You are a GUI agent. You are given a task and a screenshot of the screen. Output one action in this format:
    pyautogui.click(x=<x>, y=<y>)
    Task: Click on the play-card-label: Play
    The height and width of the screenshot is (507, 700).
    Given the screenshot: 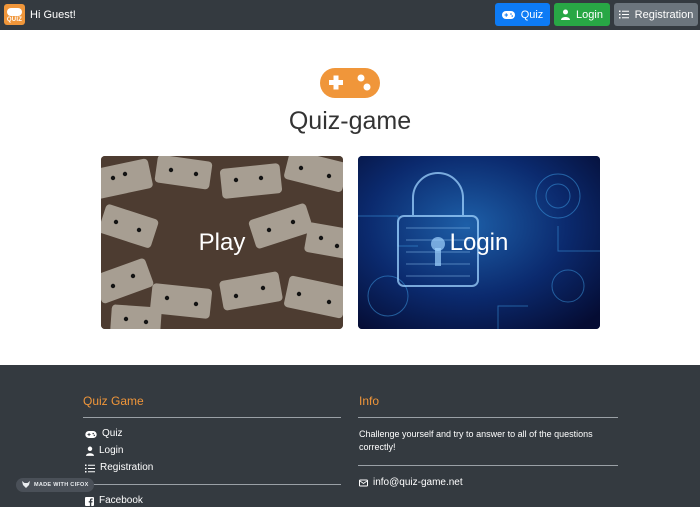 What is the action you would take?
    pyautogui.click(x=222, y=242)
    